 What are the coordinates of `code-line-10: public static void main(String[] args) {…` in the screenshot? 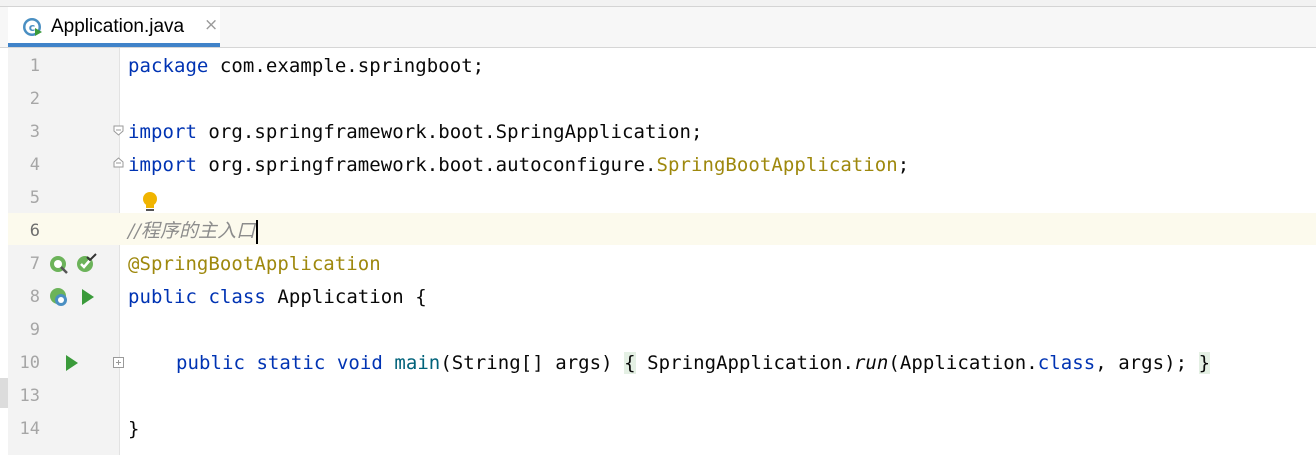 It's located at (693, 363).